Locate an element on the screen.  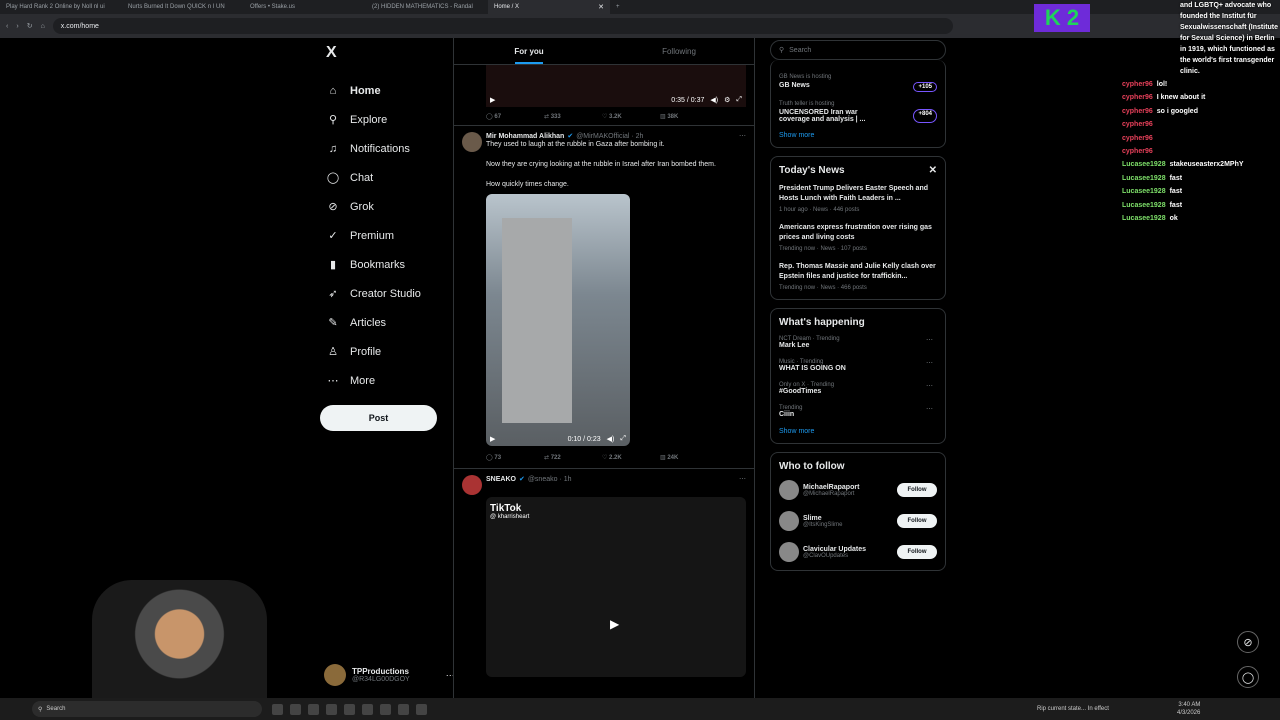
follow-suggestion: Slime @ItsKingSlime Follow is located at coordinates (858, 521).